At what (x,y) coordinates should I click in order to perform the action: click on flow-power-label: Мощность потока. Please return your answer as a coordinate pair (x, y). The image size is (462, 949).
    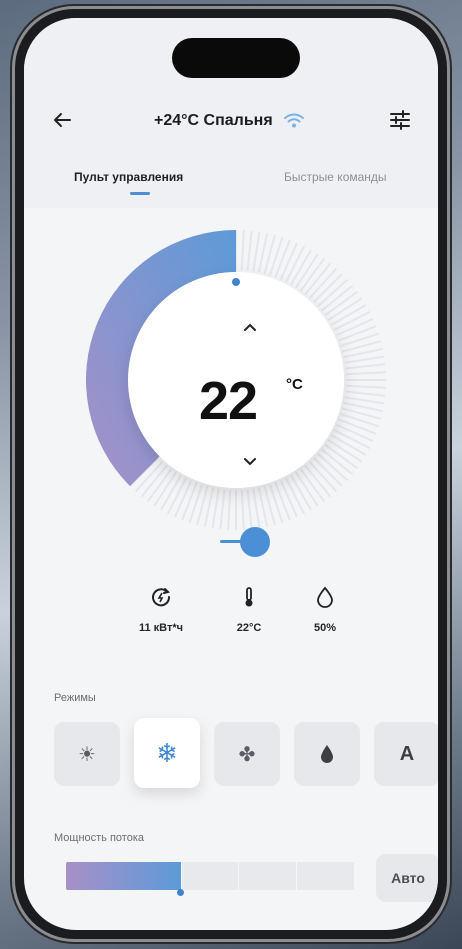
    Looking at the image, I should click on (99, 838).